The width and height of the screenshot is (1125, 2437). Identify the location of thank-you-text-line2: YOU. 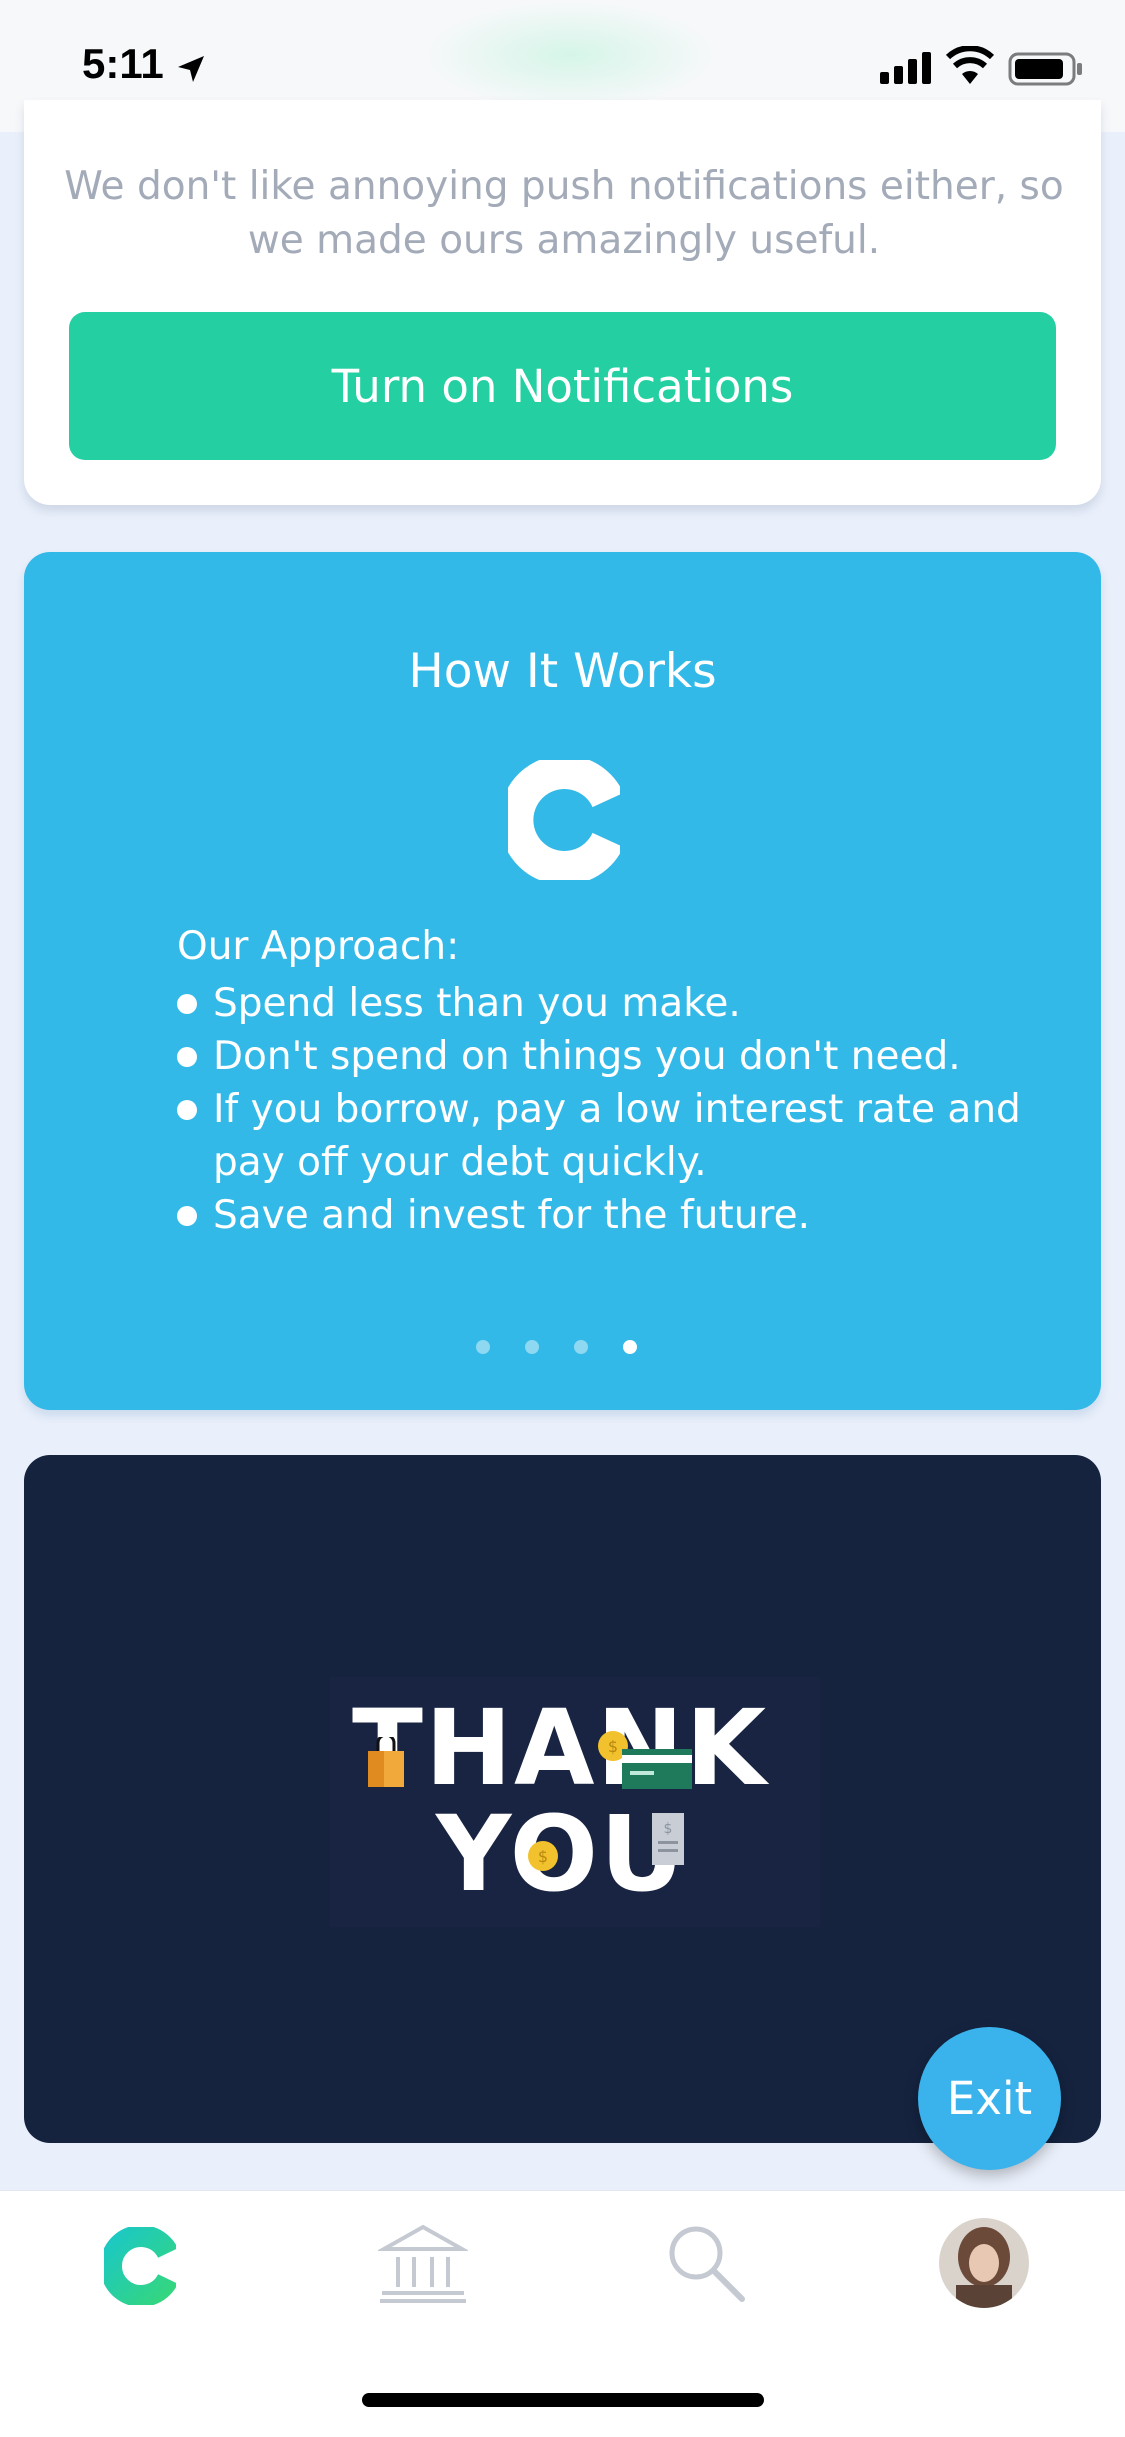
(561, 1854).